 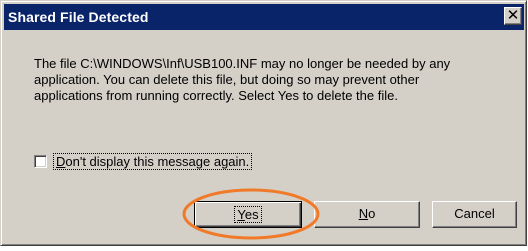 I want to click on cancel-button-label: Cancel, so click(x=474, y=213).